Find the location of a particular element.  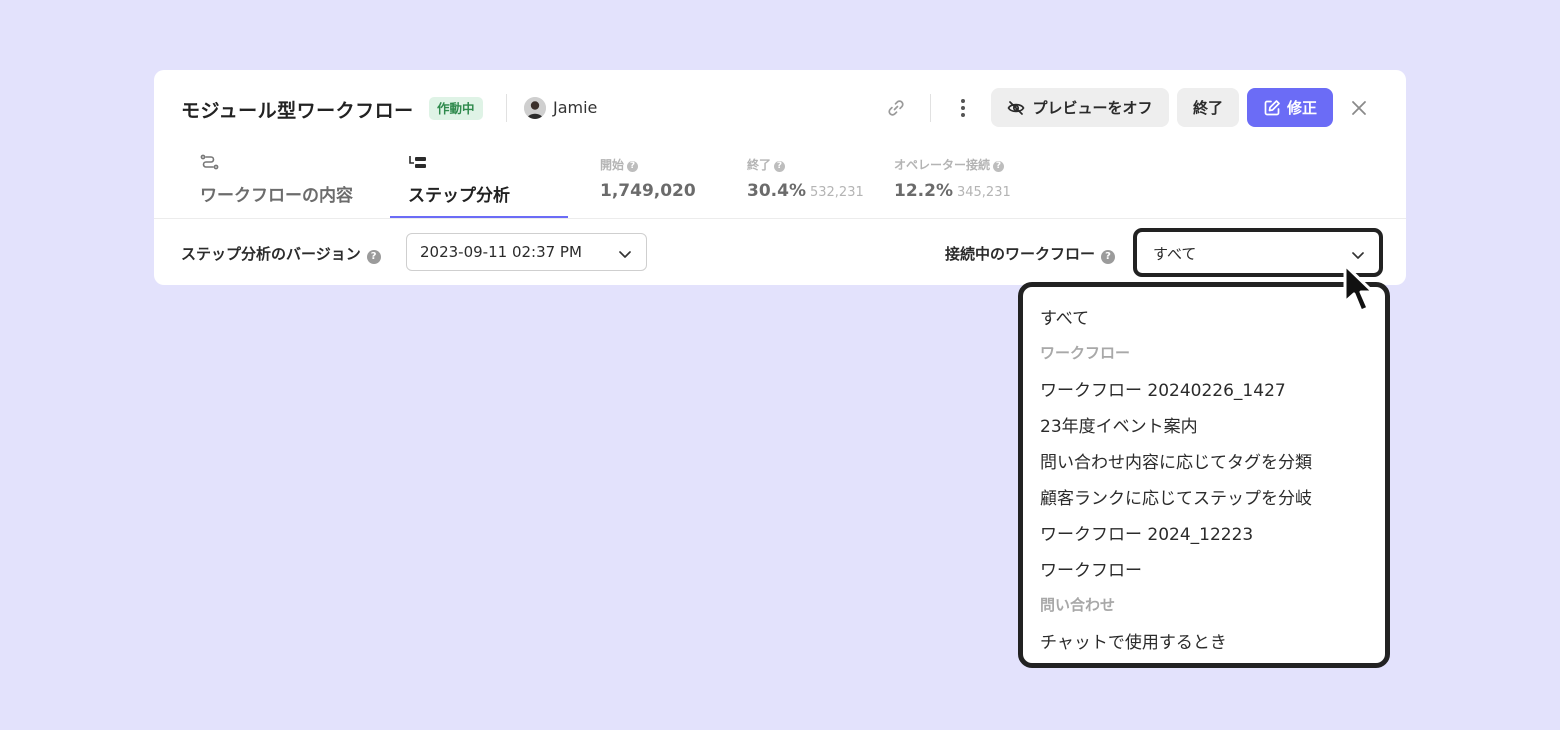

stat-end-percent: 30.4% is located at coordinates (776, 191).